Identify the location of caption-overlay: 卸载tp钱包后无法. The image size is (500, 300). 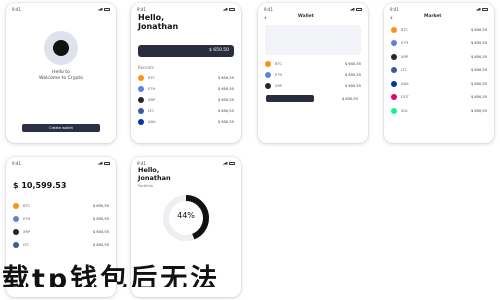
(110, 275).